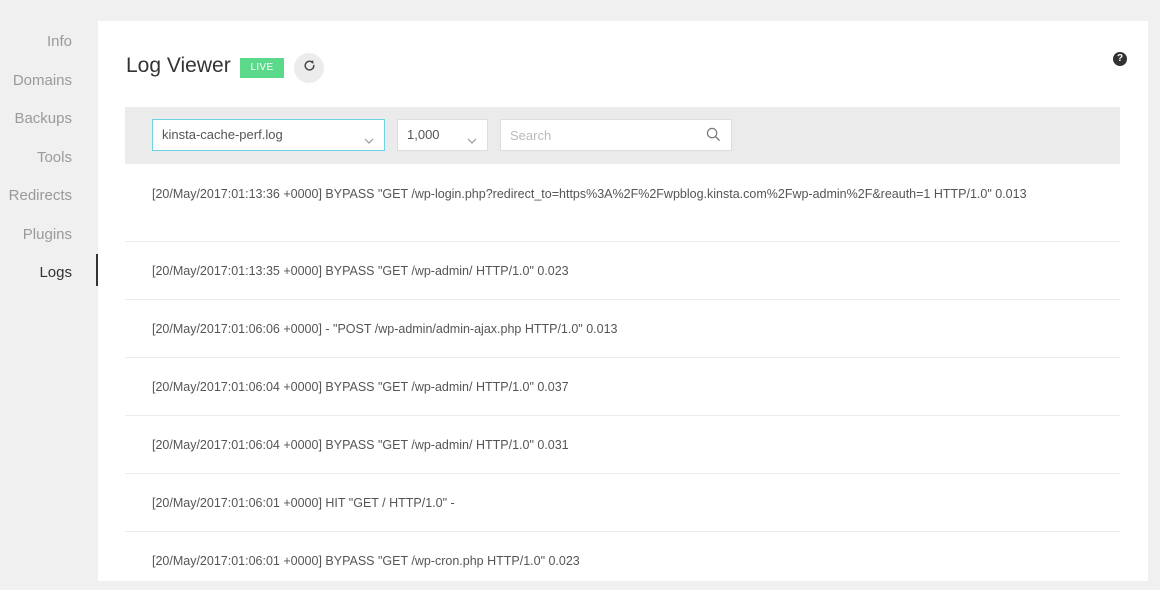 The width and height of the screenshot is (1160, 590). I want to click on refresh-icon, so click(309, 68).